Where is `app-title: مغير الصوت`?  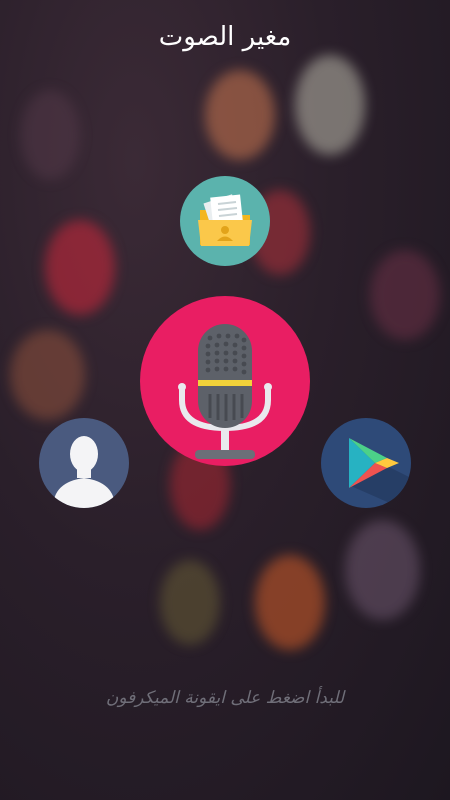 app-title: مغير الصوت is located at coordinates (225, 37).